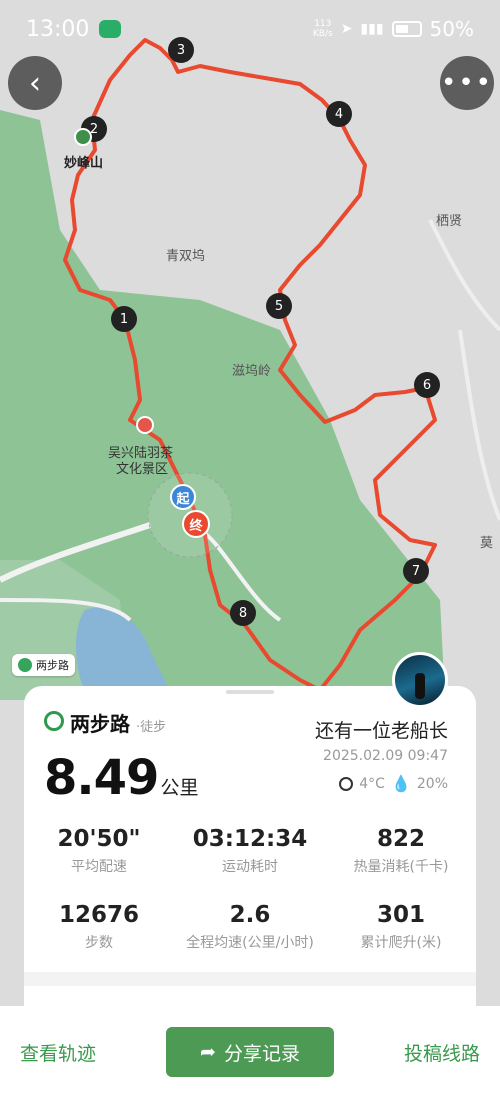 The image size is (500, 1098). Describe the element at coordinates (416, 571) in the screenshot. I see `waypoint-marker-7: 7` at that location.